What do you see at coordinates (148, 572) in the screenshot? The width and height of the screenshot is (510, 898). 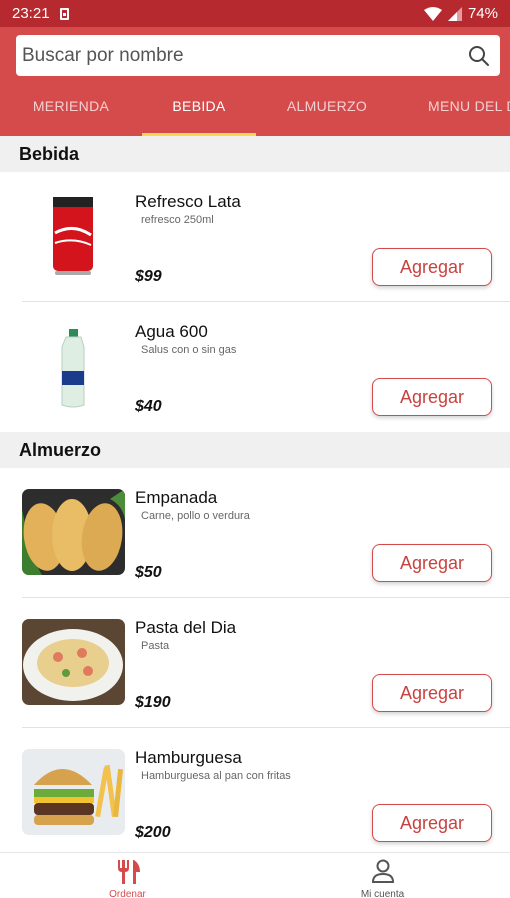 I see `item-price: $50` at bounding box center [148, 572].